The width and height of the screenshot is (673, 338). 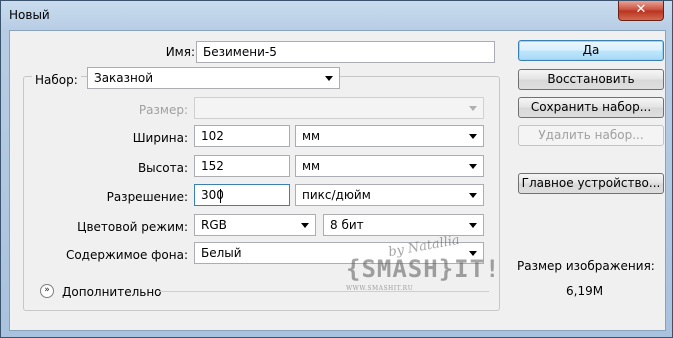 I want to click on image-size-value: 6,19M, so click(x=585, y=291).